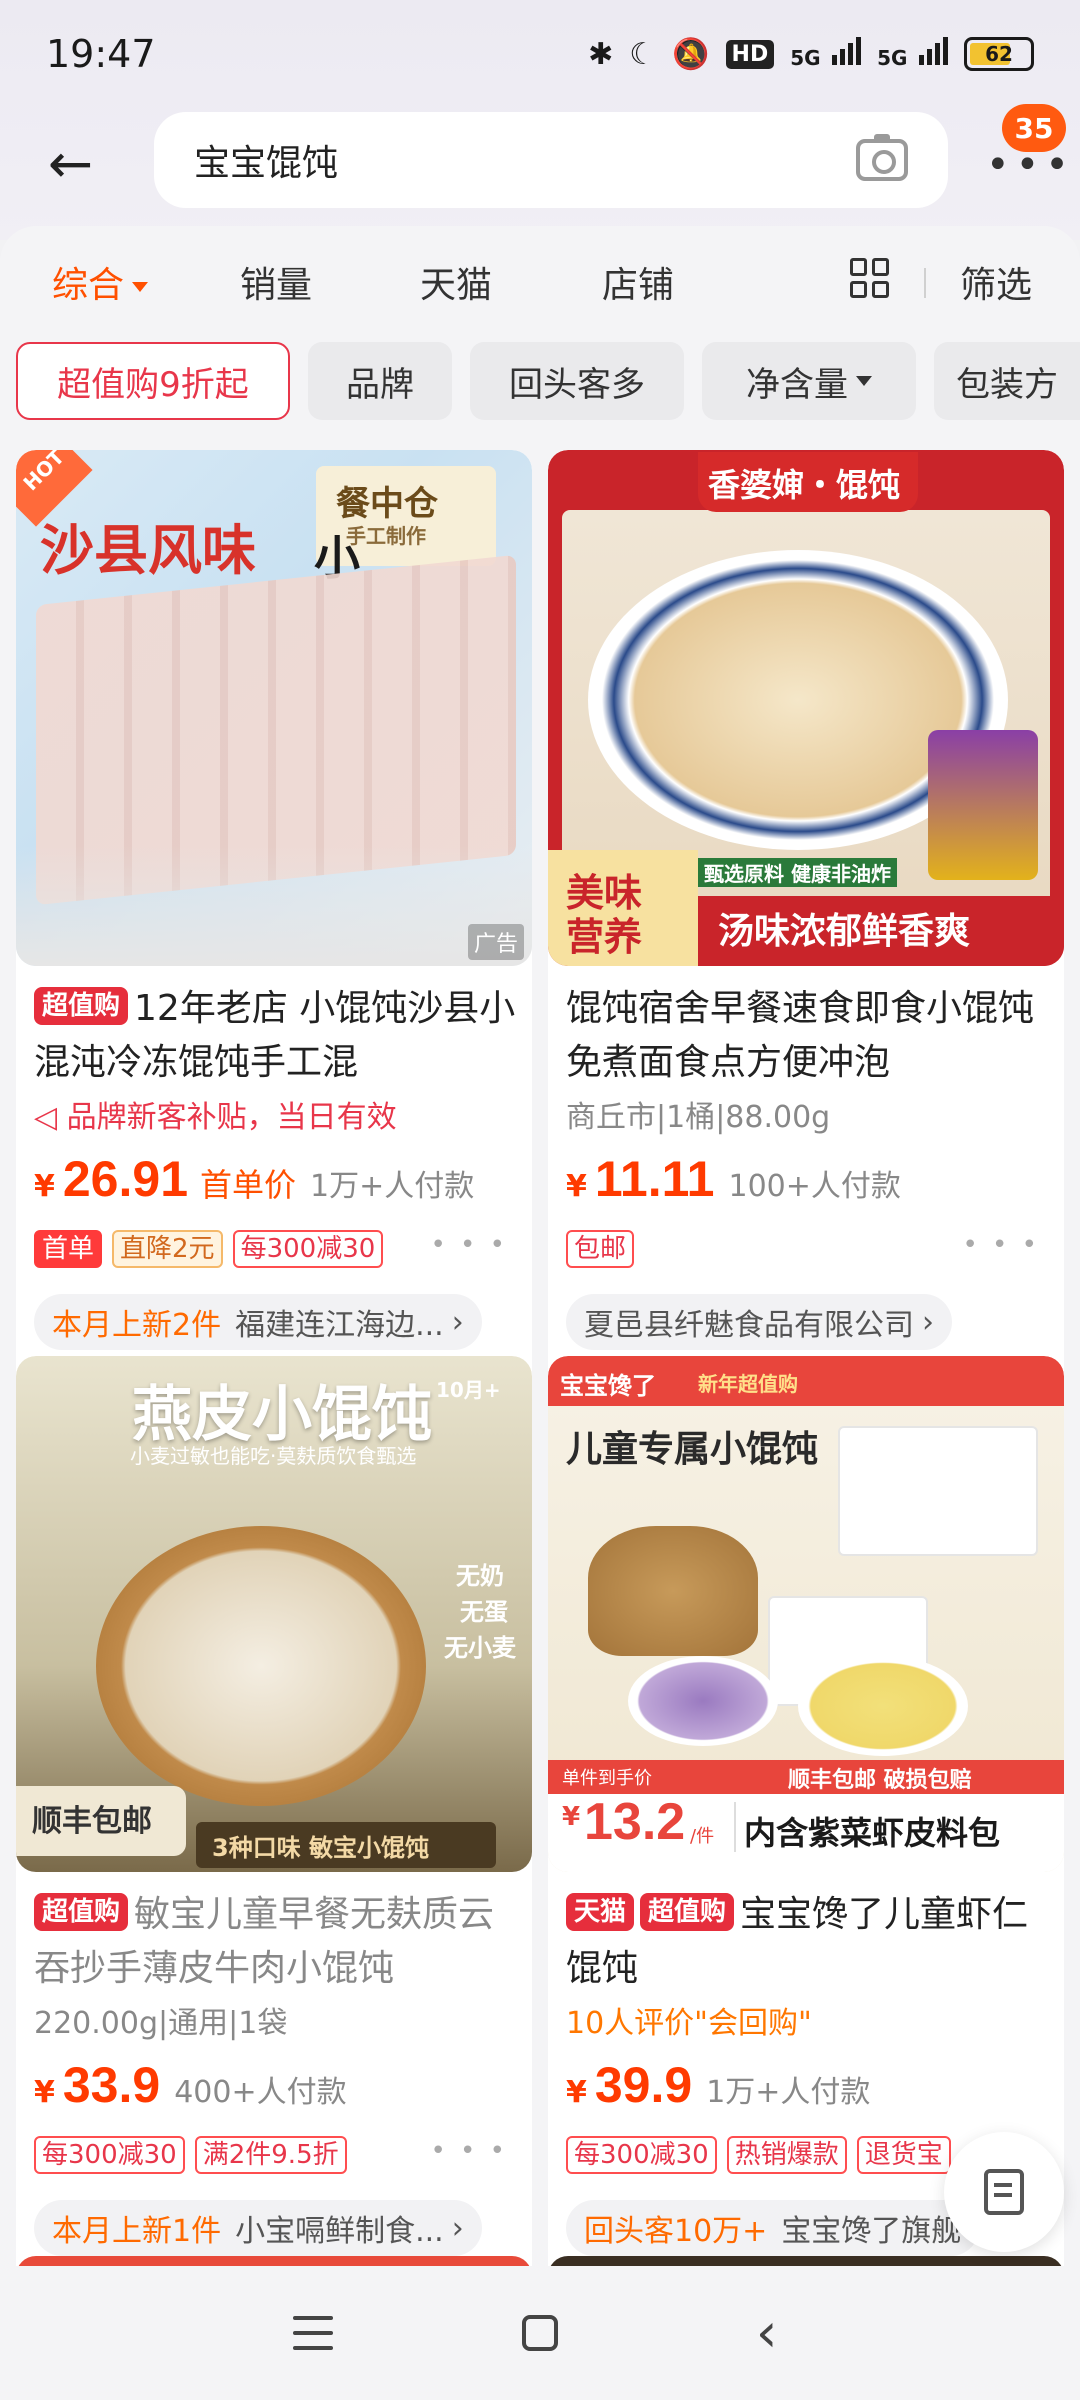  I want to click on speaker-icon: ◁, so click(46, 1117).